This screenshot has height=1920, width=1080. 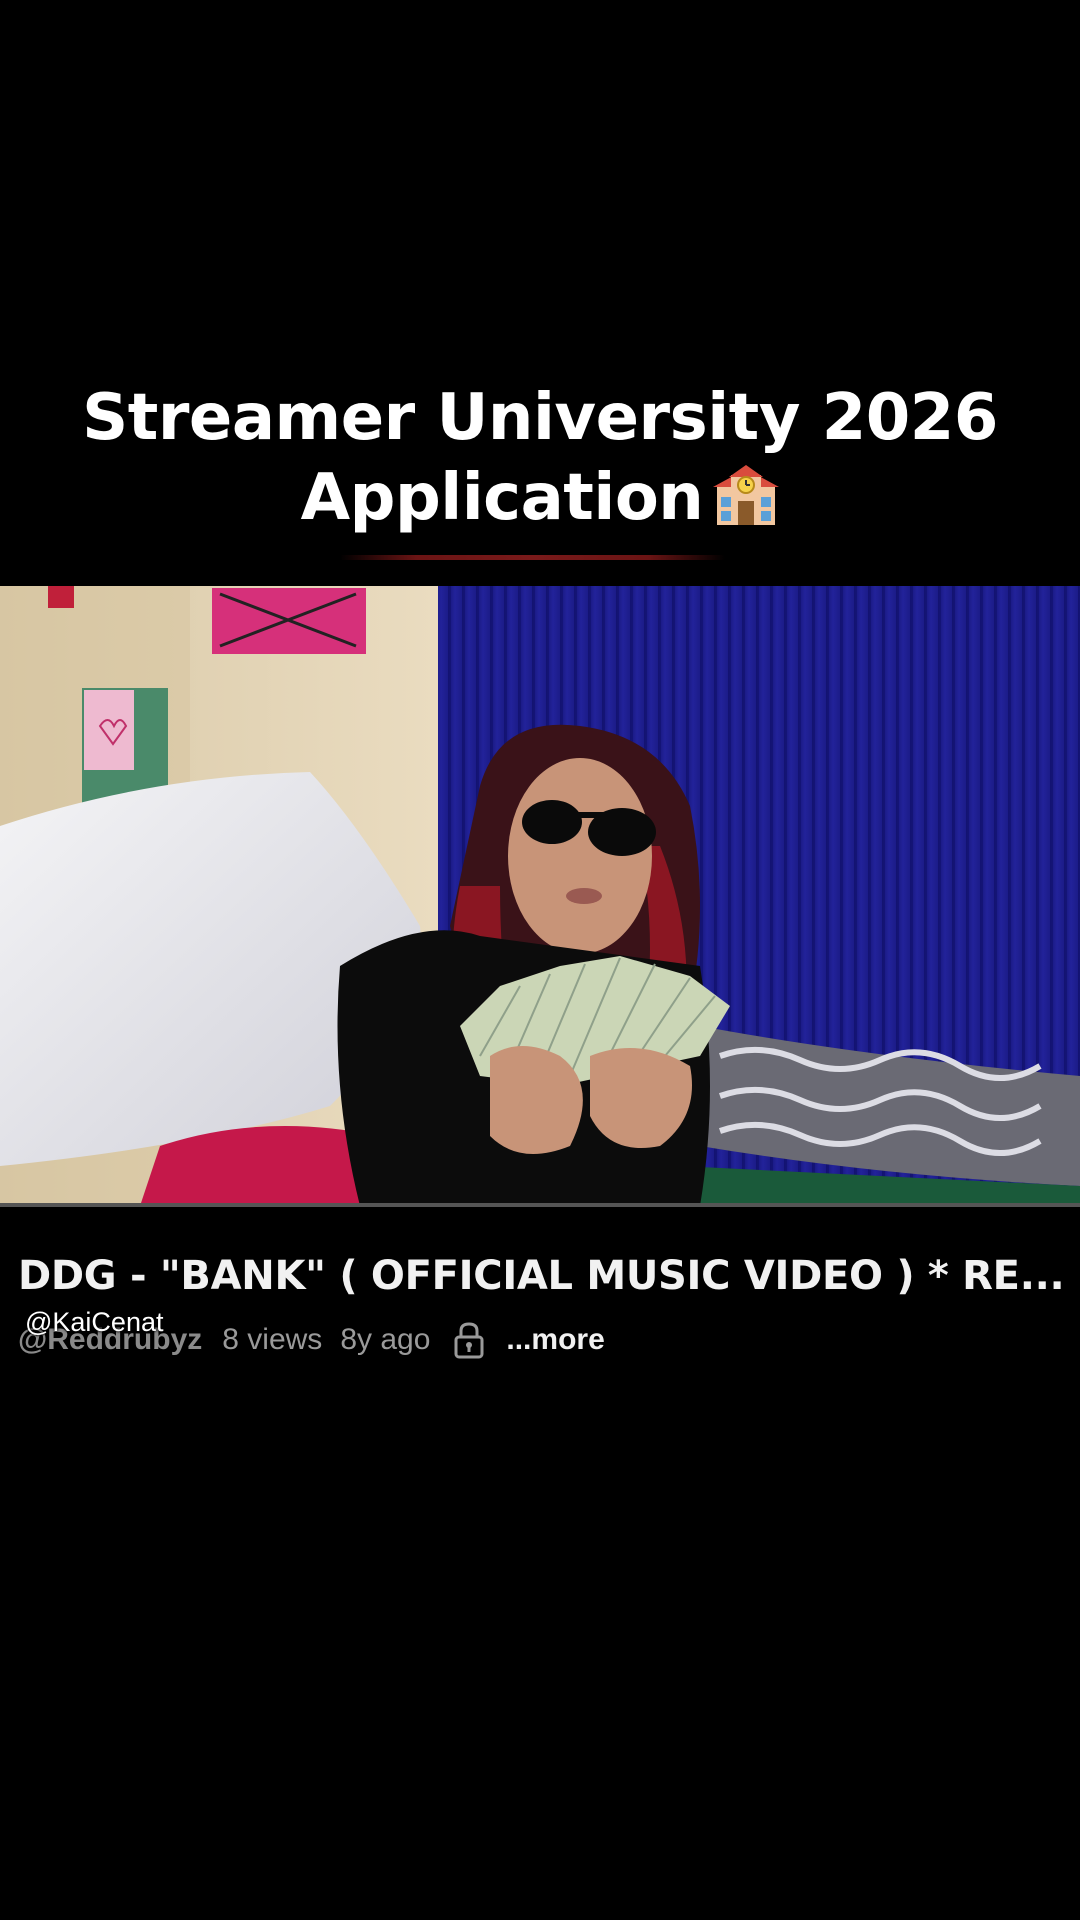 What do you see at coordinates (532, 557) in the screenshot?
I see `caption-underline` at bounding box center [532, 557].